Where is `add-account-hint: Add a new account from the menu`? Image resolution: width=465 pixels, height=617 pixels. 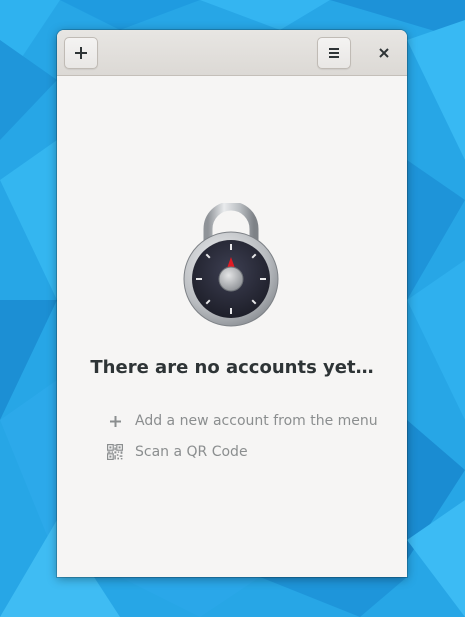 add-account-hint: Add a new account from the menu is located at coordinates (242, 421).